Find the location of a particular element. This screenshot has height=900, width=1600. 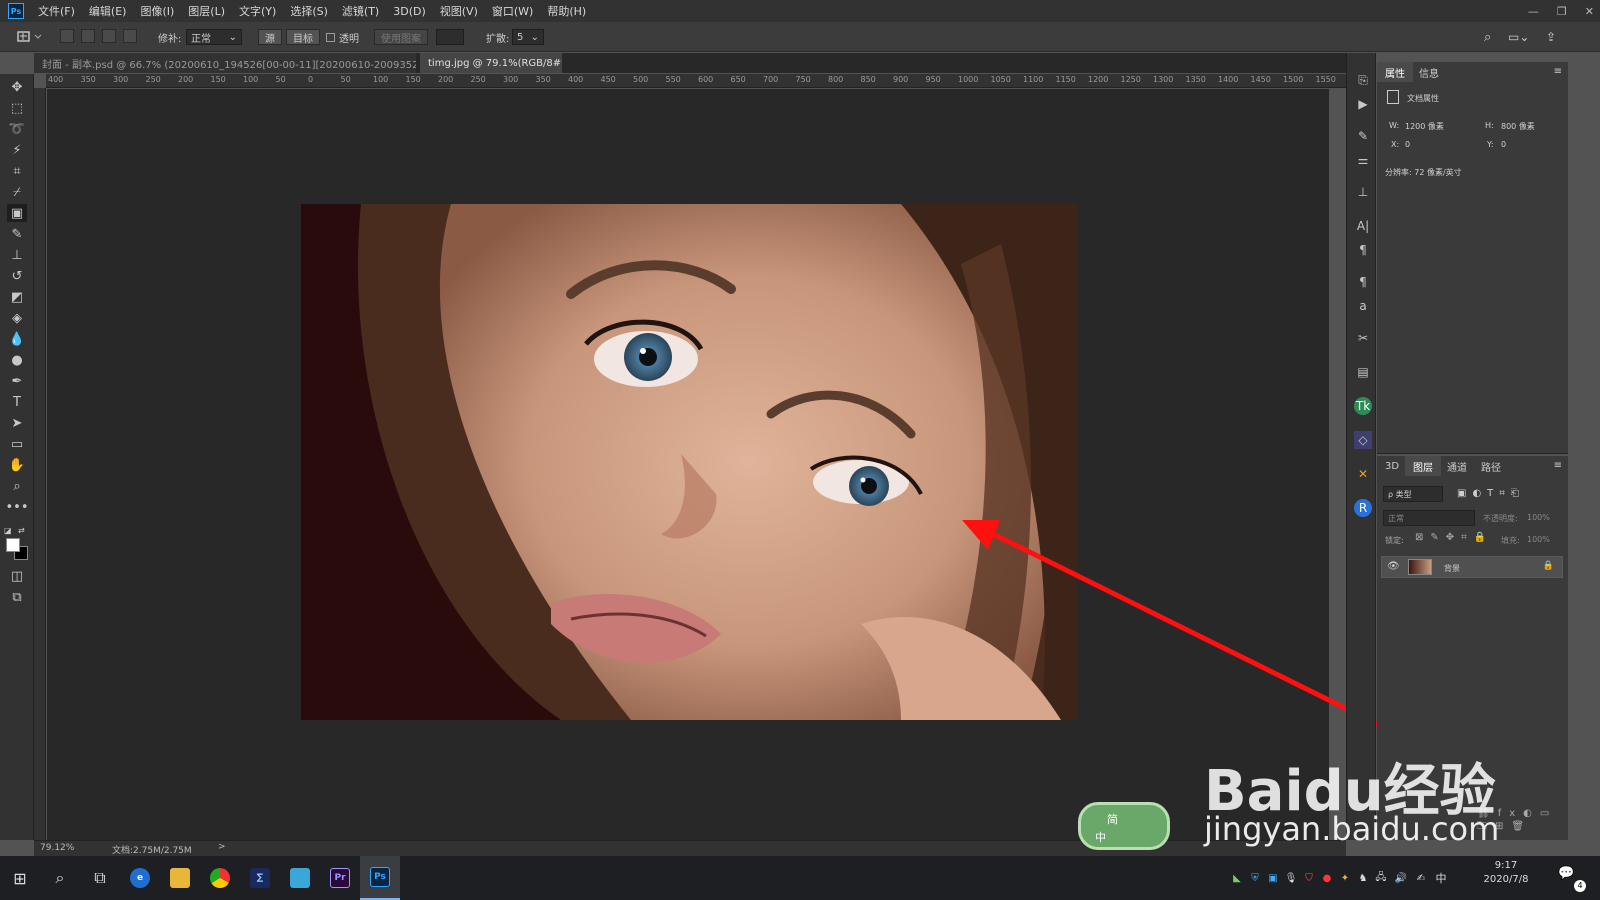

file-explorer-icon is located at coordinates (180, 878).